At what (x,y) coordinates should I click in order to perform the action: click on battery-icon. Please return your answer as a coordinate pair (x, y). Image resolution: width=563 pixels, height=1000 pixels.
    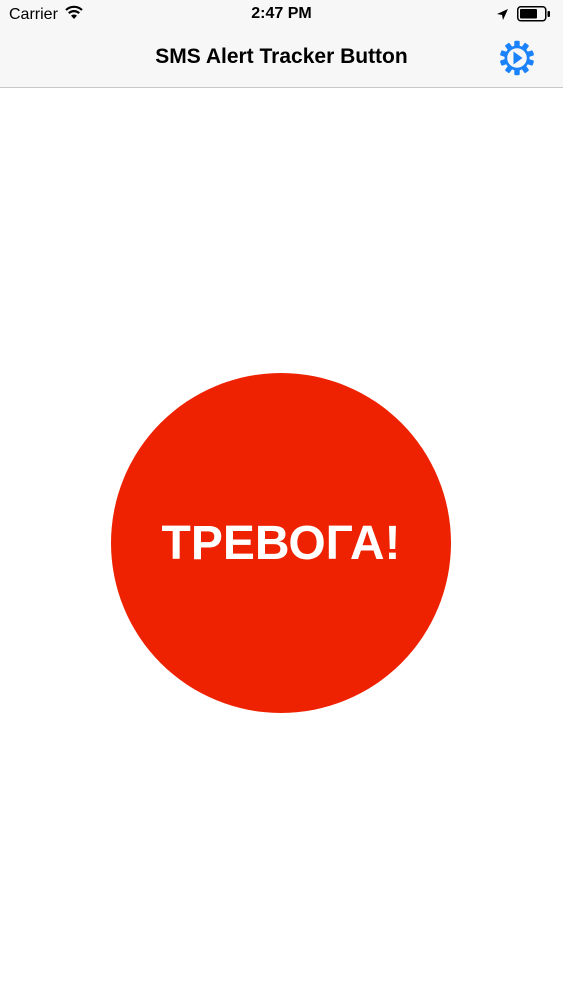
    Looking at the image, I should click on (534, 16).